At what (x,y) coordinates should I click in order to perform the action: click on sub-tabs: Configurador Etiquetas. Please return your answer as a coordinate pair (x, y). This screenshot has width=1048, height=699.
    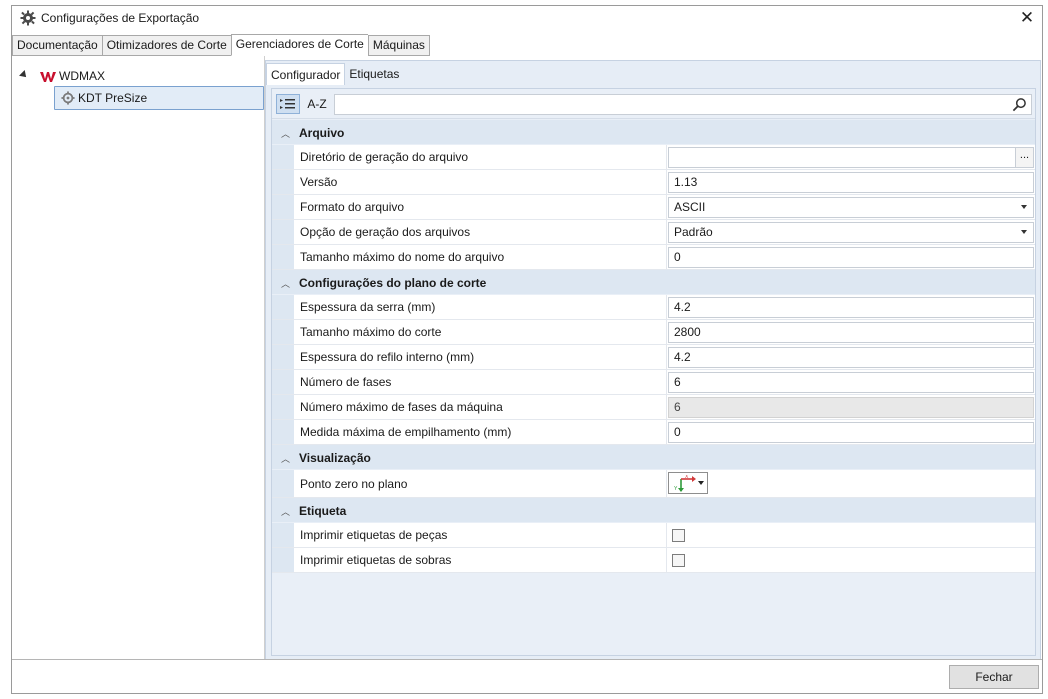
    Looking at the image, I should click on (334, 74).